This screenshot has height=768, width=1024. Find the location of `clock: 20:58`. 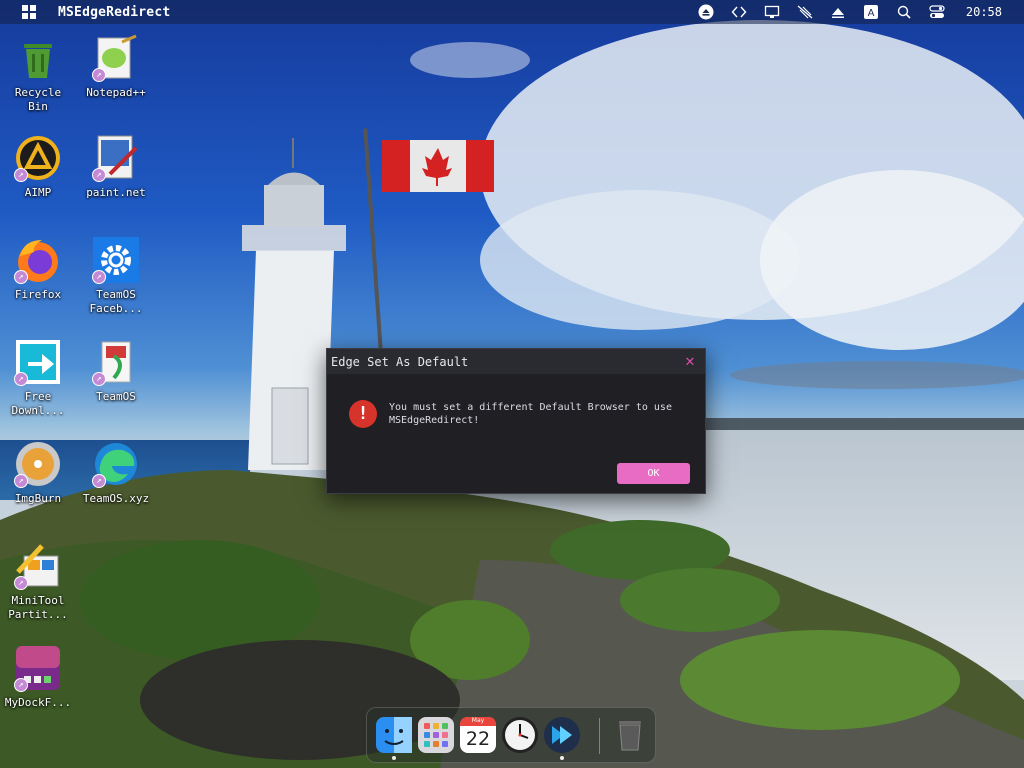

clock: 20:58 is located at coordinates (984, 12).